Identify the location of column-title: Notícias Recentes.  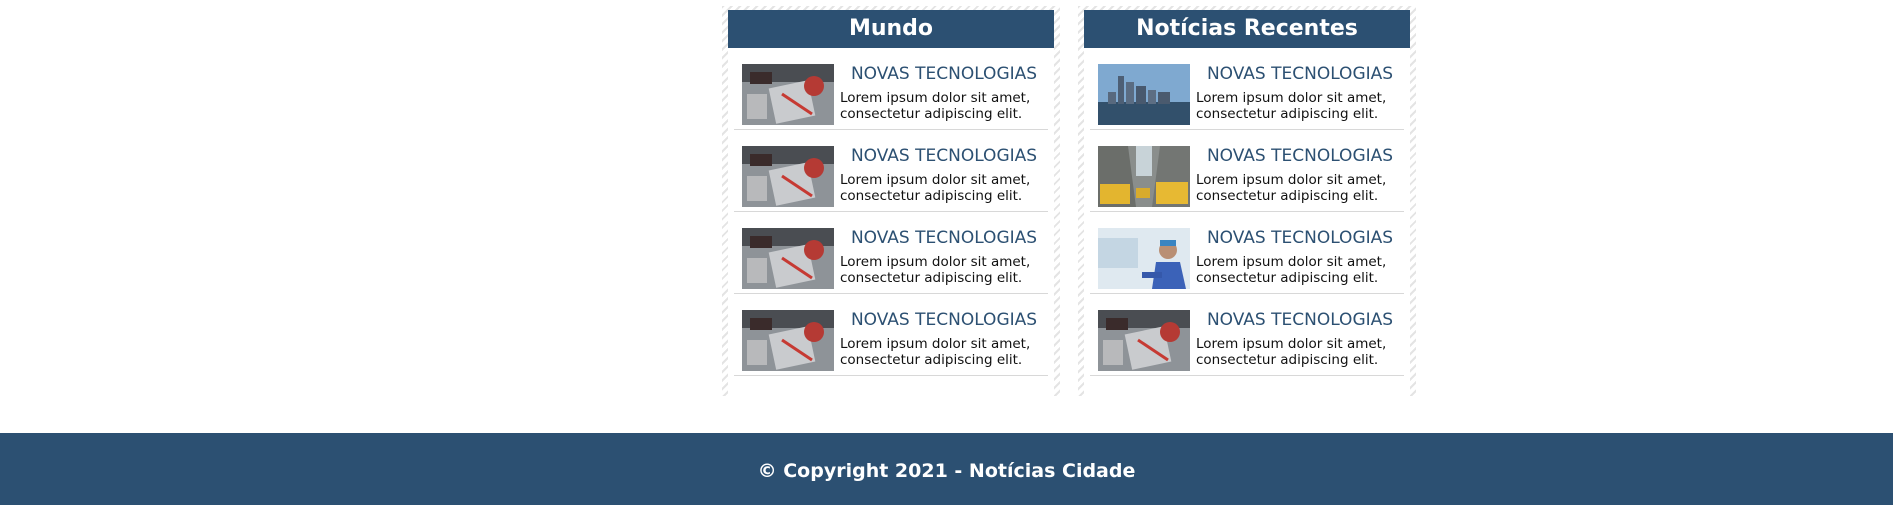
(1247, 29).